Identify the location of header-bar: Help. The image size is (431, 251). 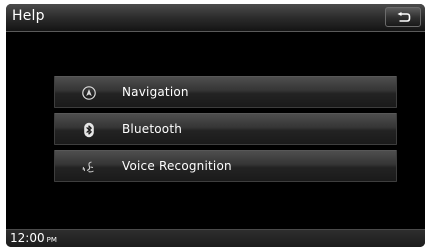
(215, 18).